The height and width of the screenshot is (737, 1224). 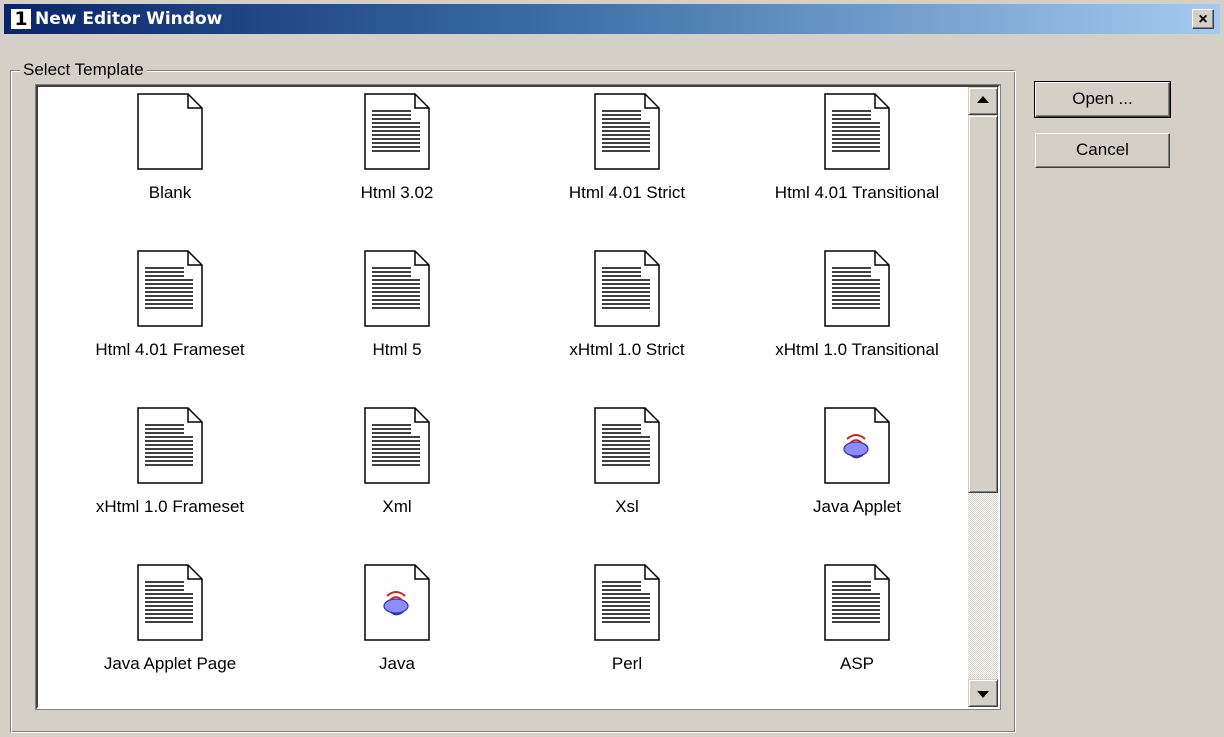 I want to click on arrow-up-icon, so click(x=983, y=99).